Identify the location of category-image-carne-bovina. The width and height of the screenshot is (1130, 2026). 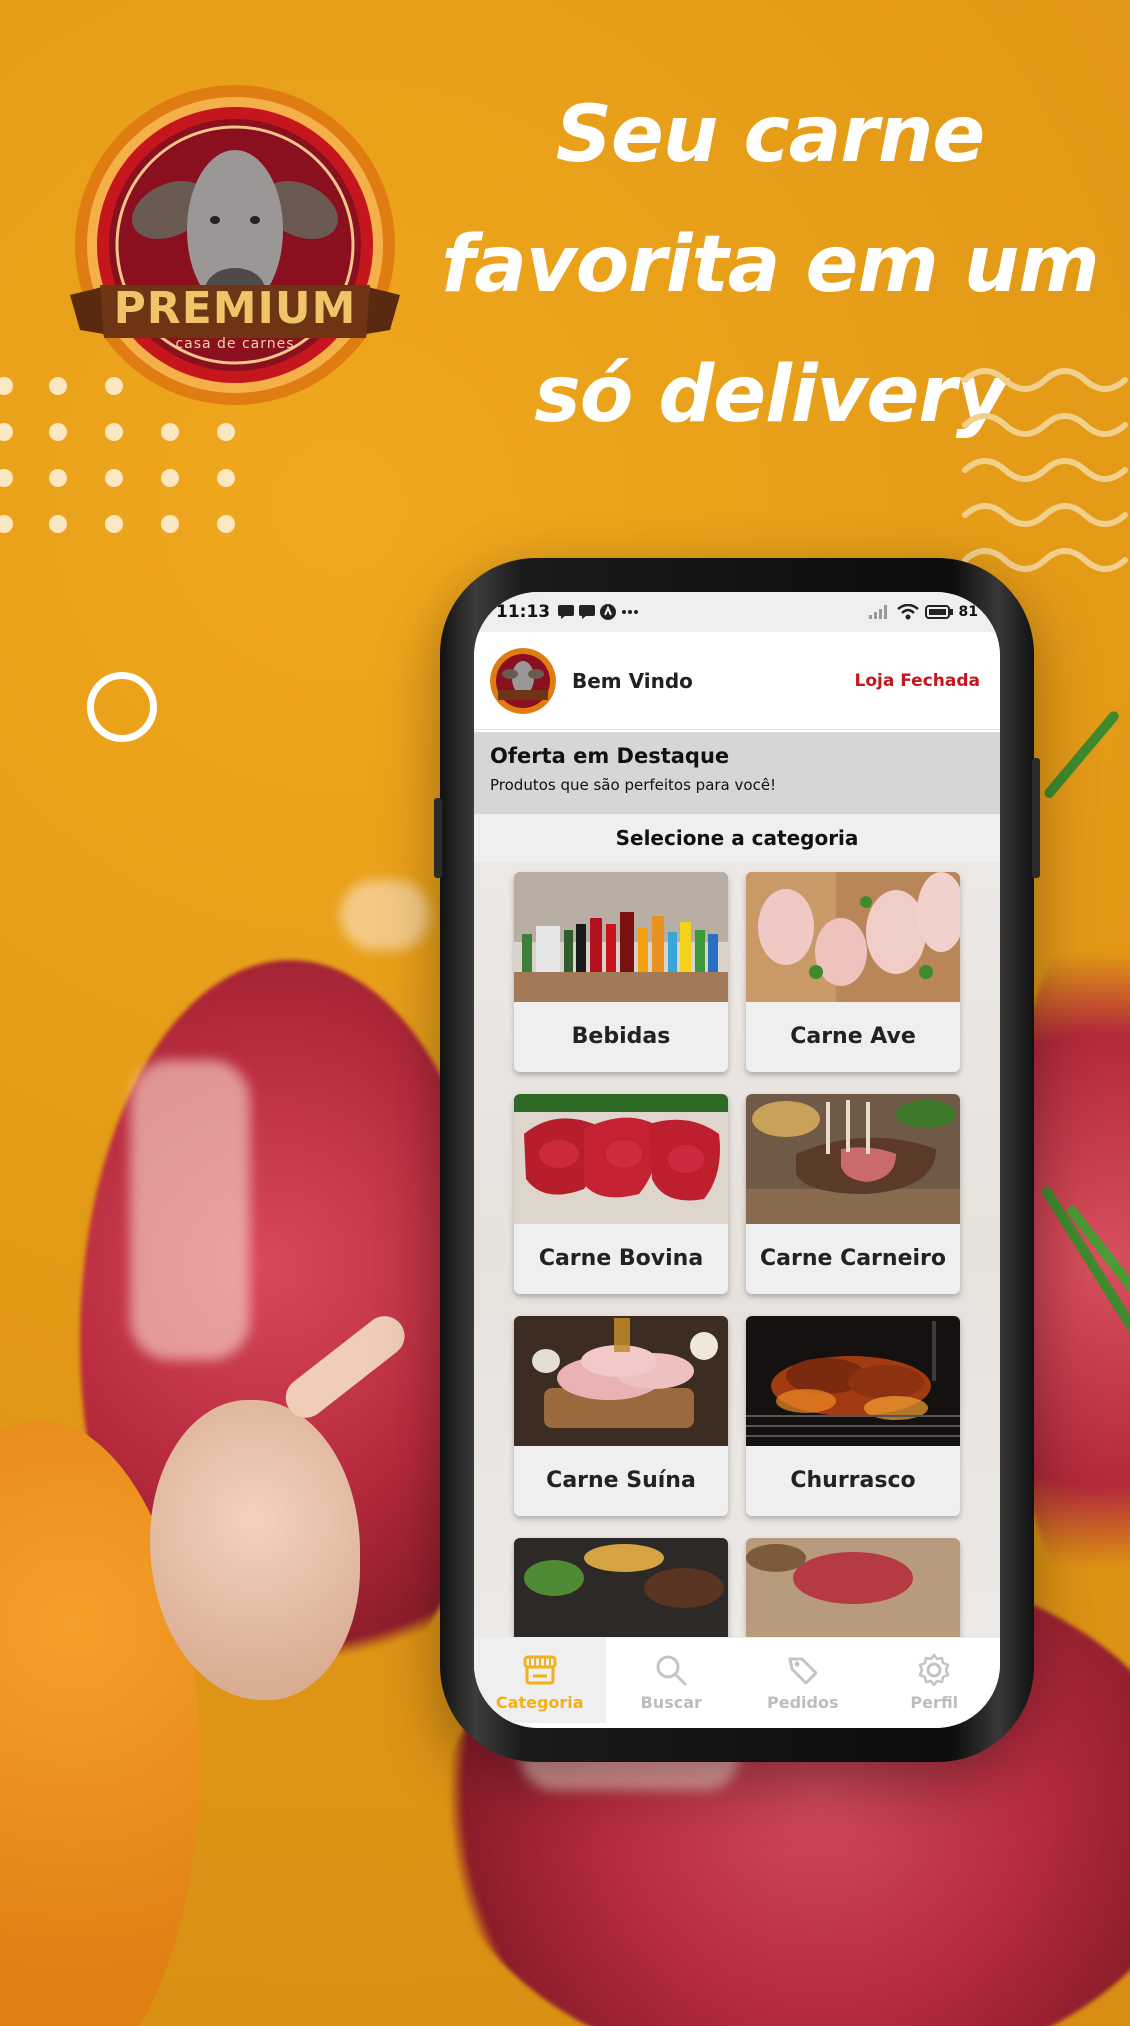
(621, 1159).